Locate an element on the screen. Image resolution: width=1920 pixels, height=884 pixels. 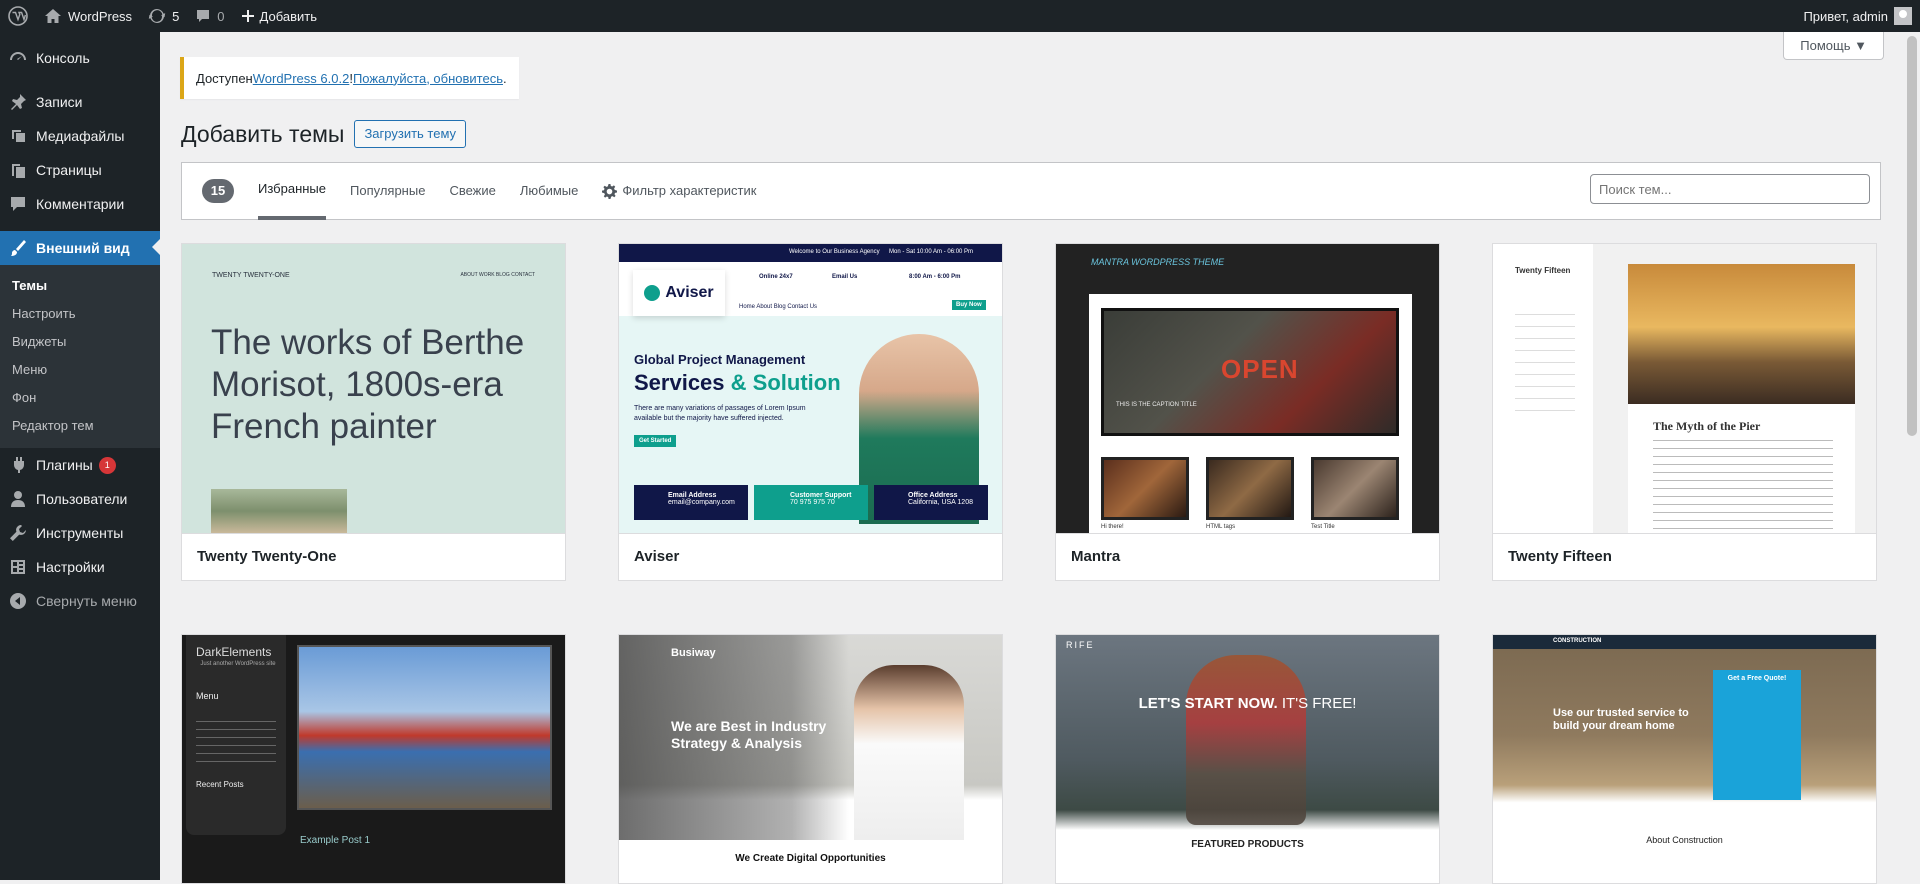
submenu-background: Фон is located at coordinates (80, 398).